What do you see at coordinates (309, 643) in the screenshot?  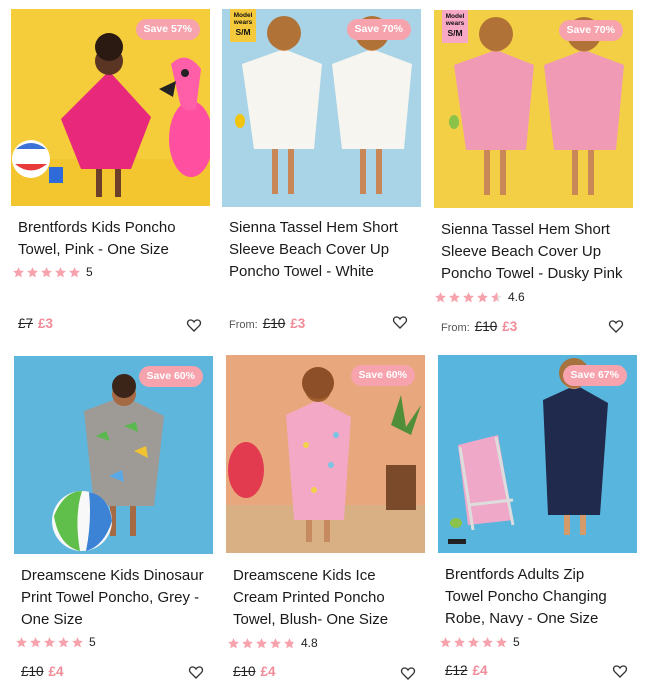 I see `rating-count: 4.8` at bounding box center [309, 643].